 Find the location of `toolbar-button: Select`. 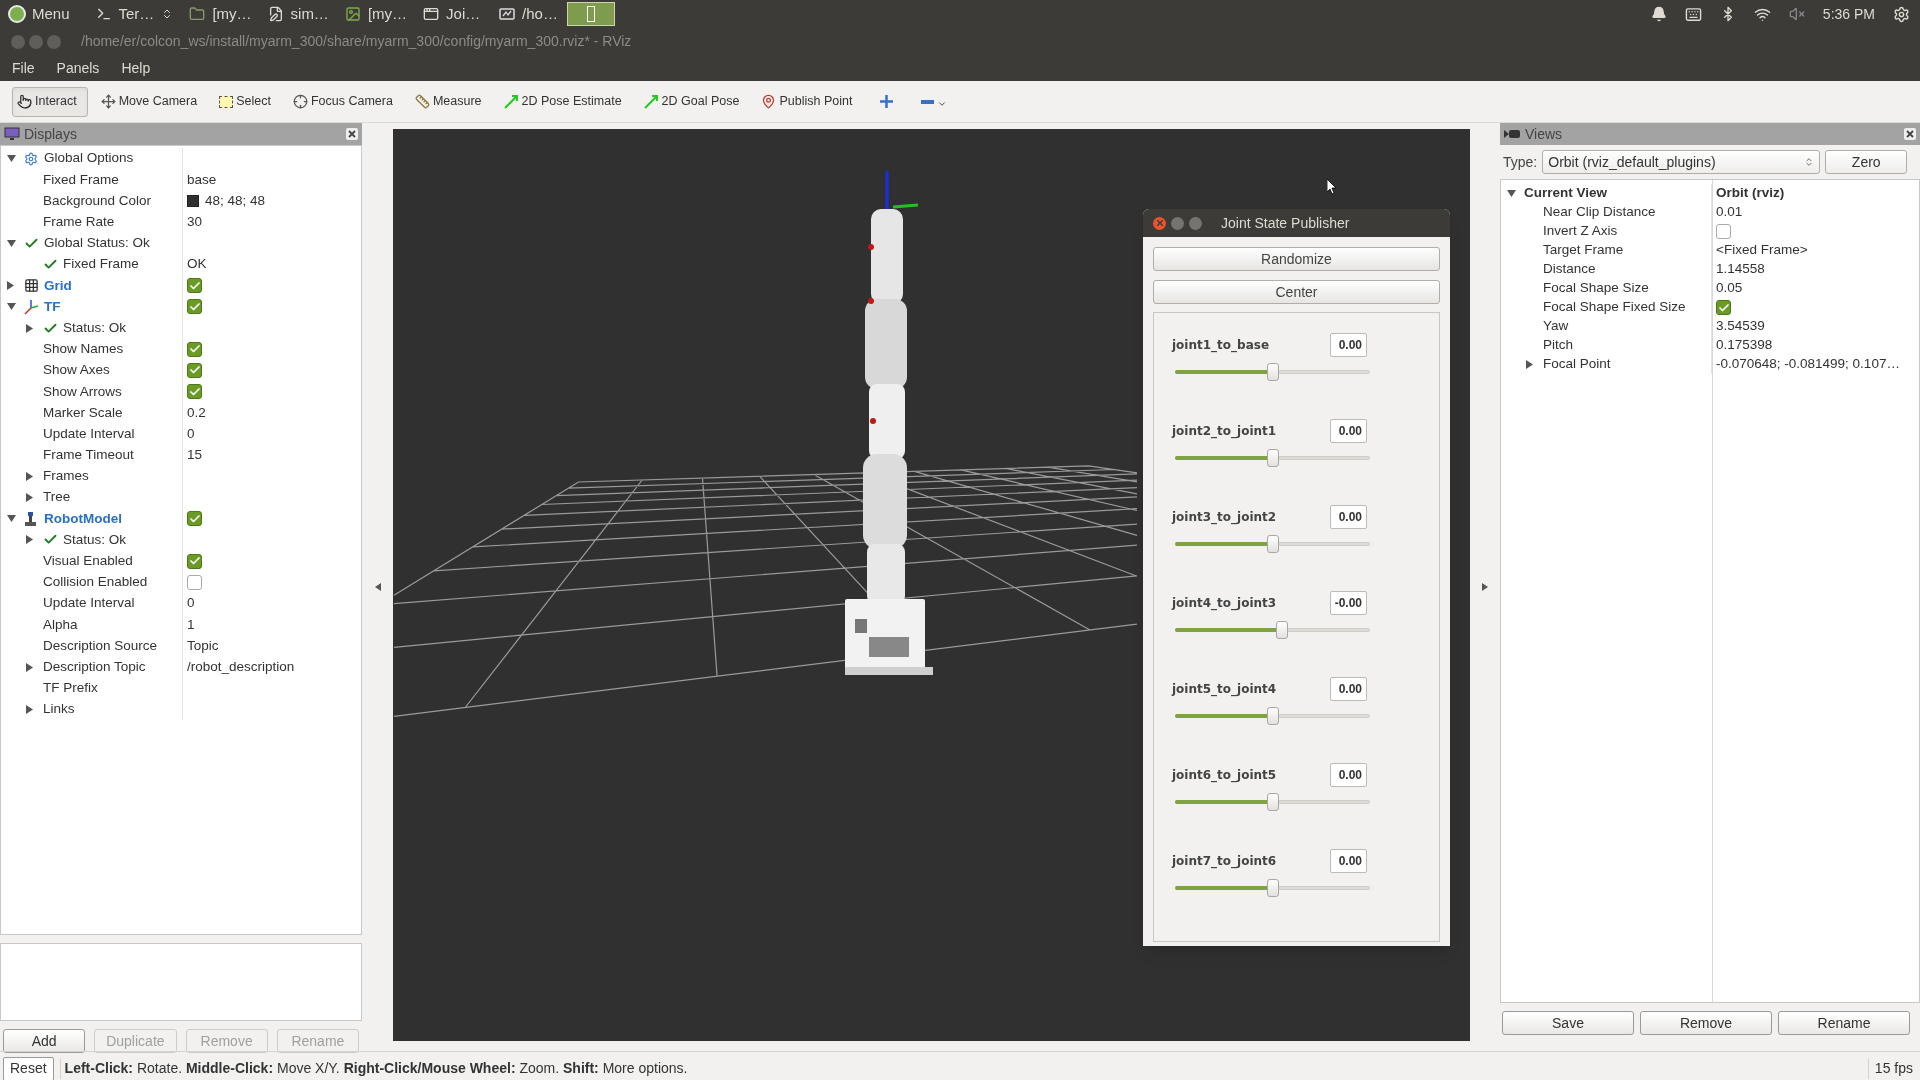

toolbar-button: Select is located at coordinates (248, 101).